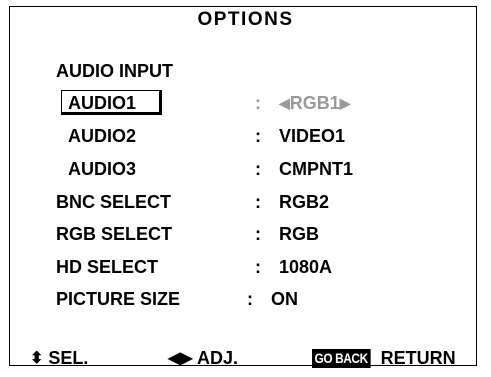 The width and height of the screenshot is (491, 377). I want to click on menu-item-value: VIDEO1, so click(312, 136).